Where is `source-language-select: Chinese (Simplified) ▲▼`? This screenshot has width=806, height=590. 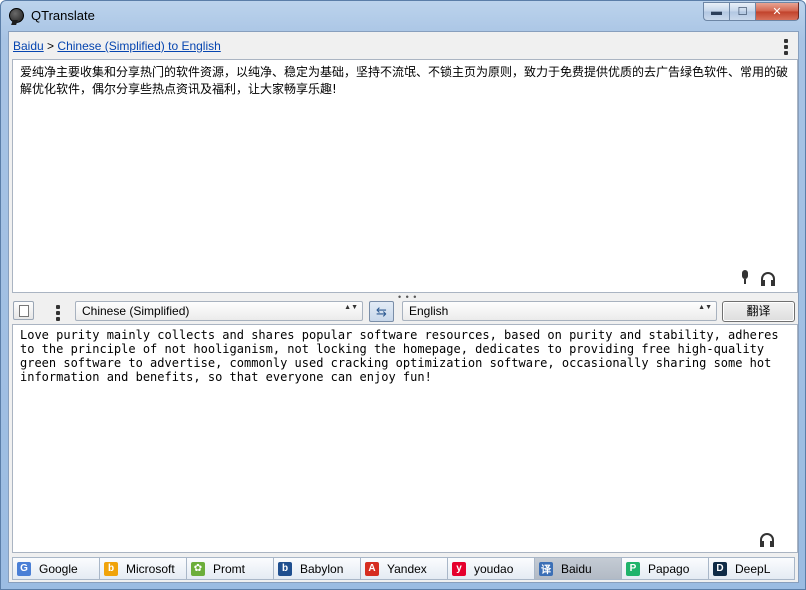 source-language-select: Chinese (Simplified) ▲▼ is located at coordinates (219, 311).